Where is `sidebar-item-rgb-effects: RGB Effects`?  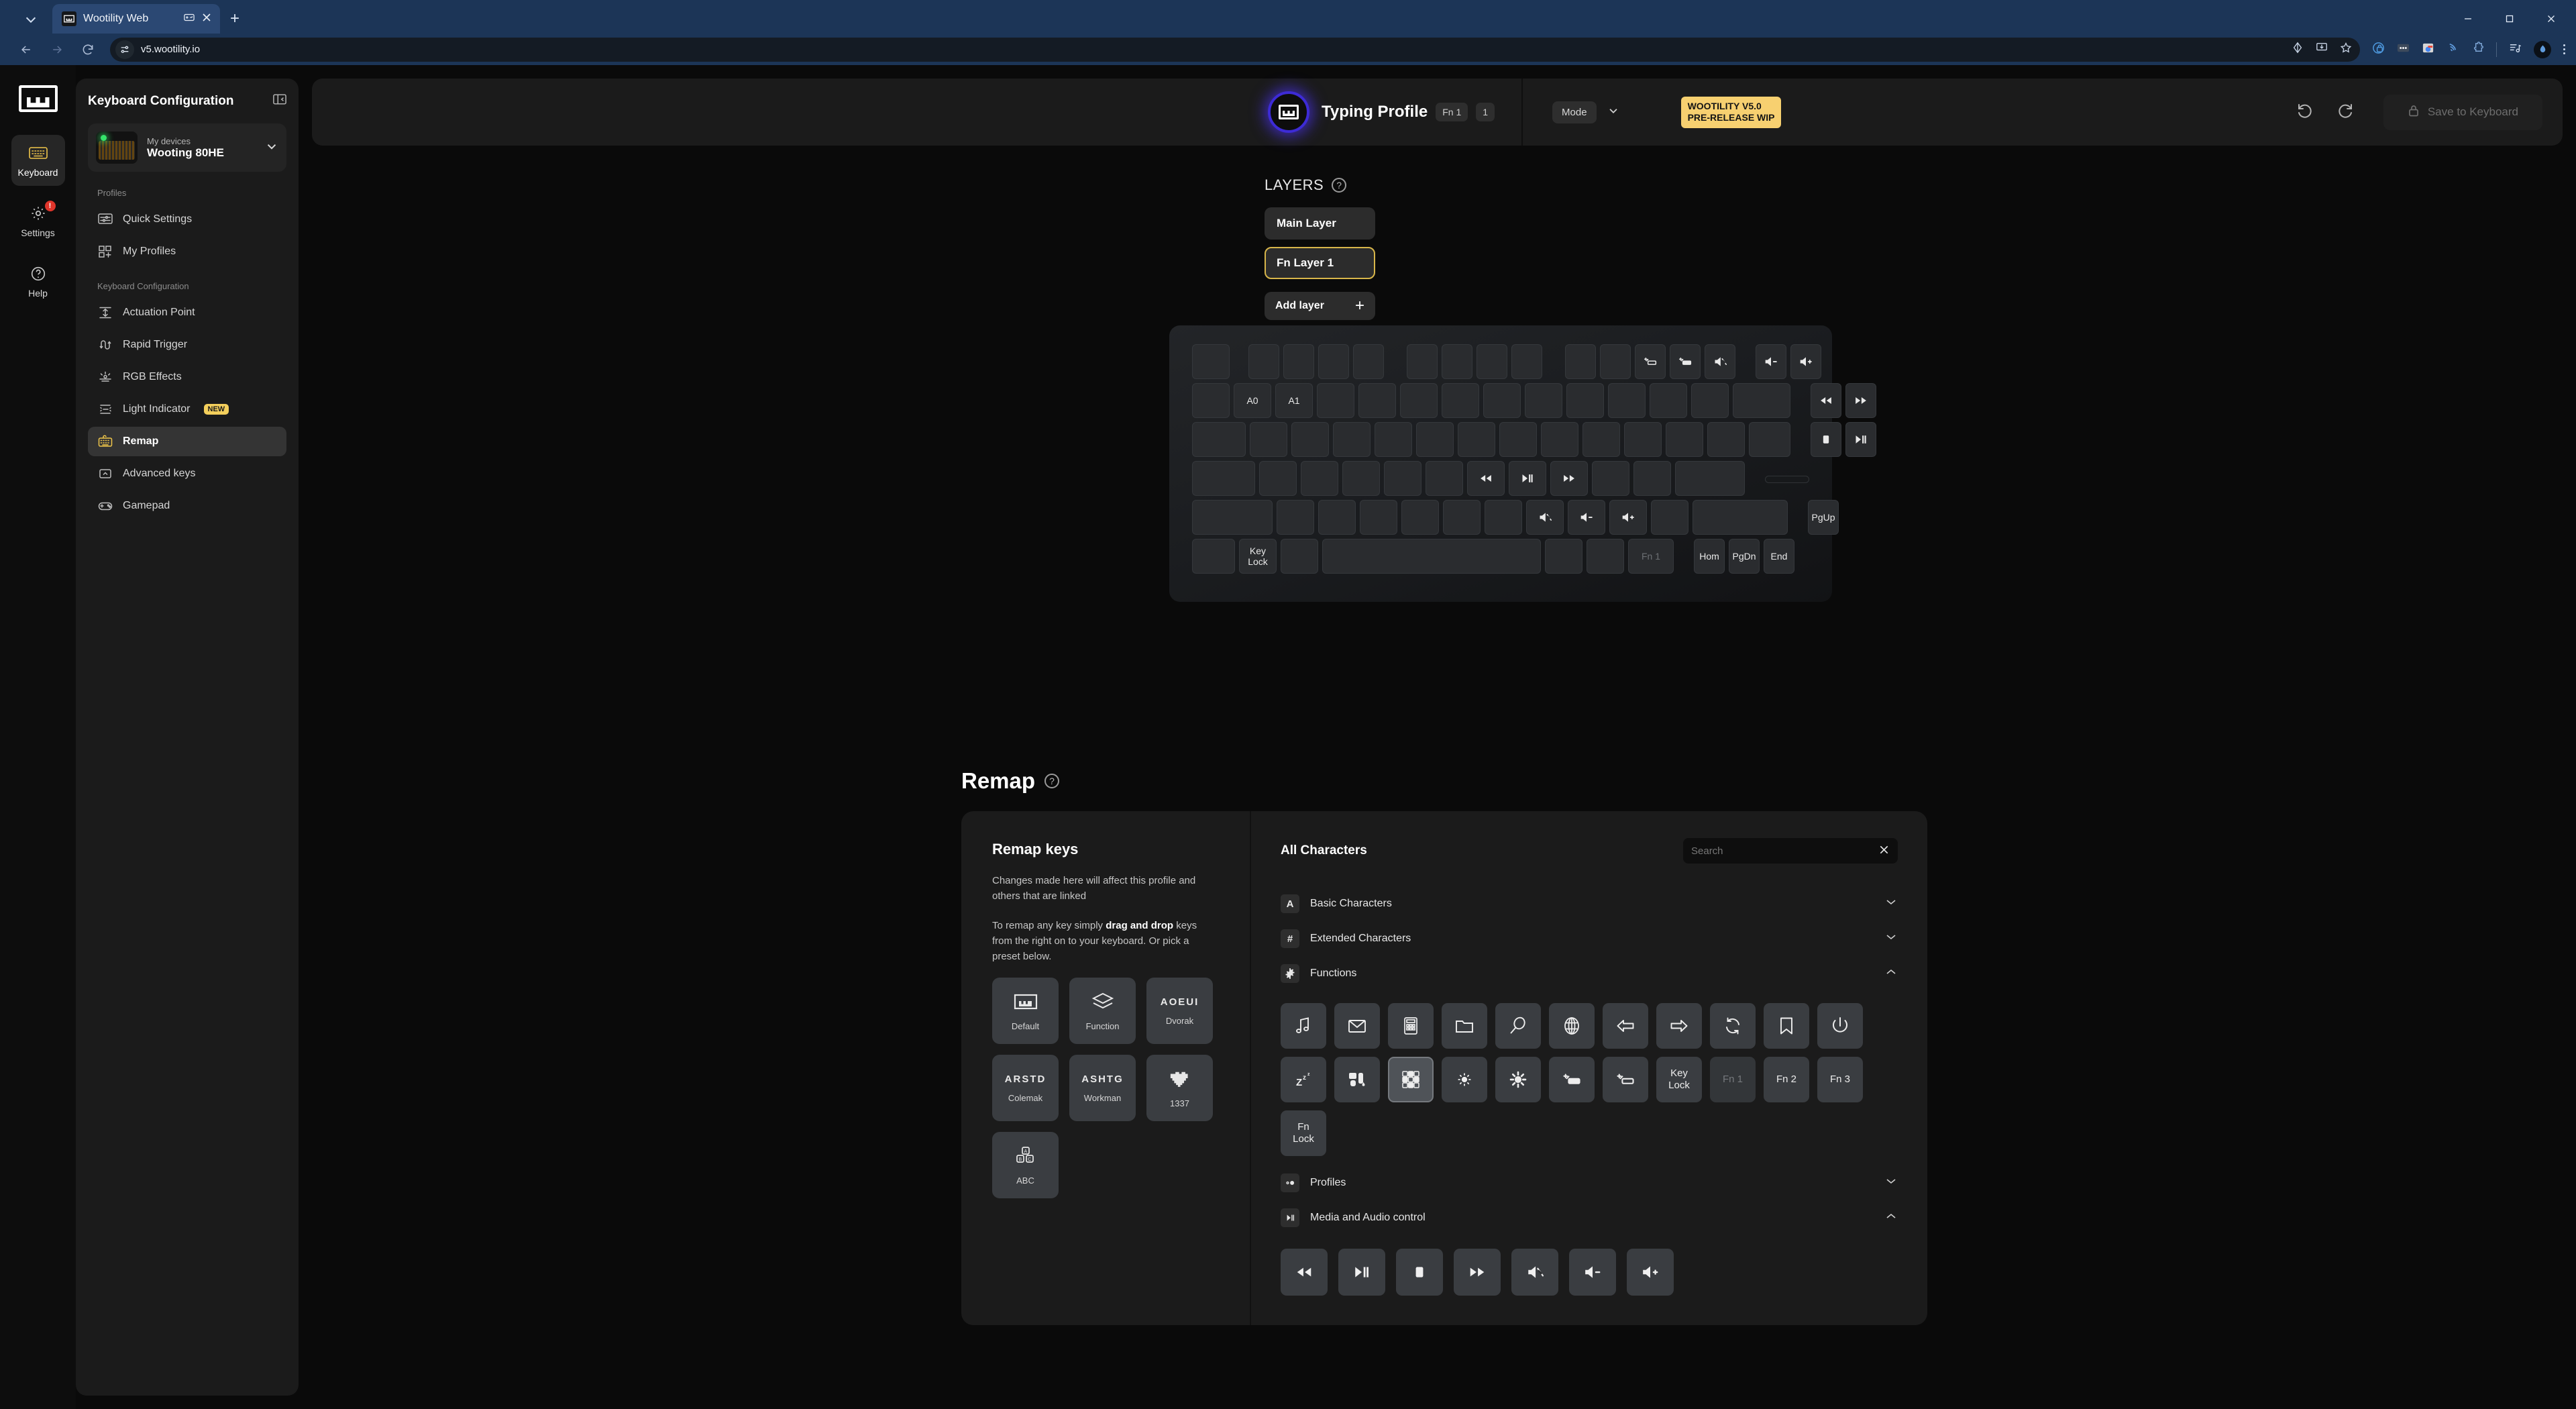 sidebar-item-rgb-effects: RGB Effects is located at coordinates (187, 377).